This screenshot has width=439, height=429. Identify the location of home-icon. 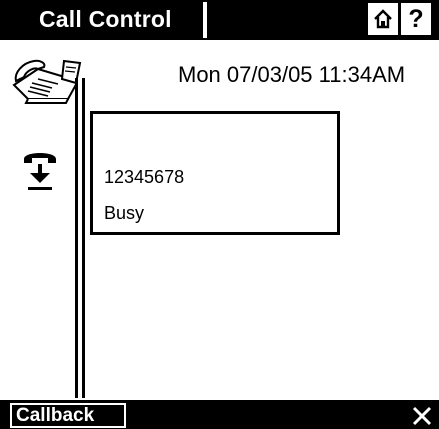
(383, 19).